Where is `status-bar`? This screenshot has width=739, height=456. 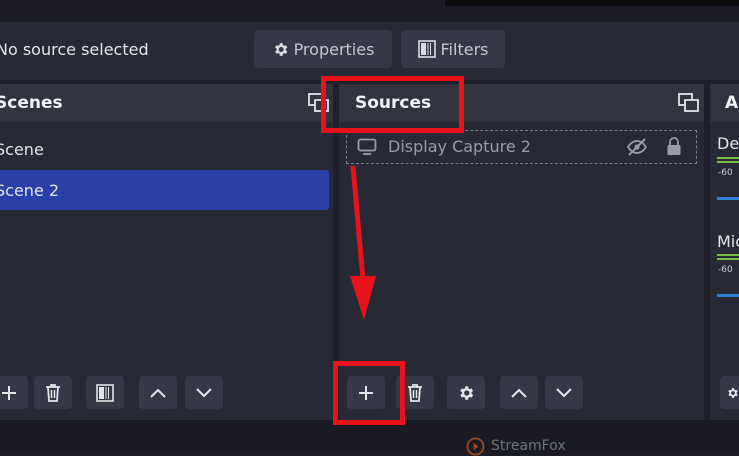
status-bar is located at coordinates (369, 437).